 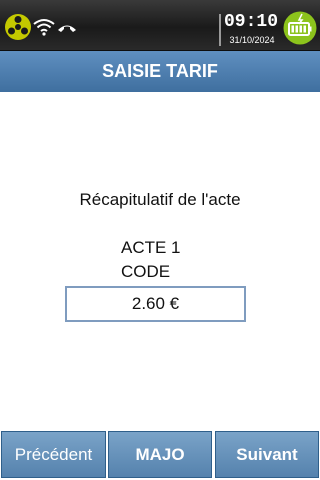 What do you see at coordinates (300, 28) in the screenshot?
I see `battery-charging-icon` at bounding box center [300, 28].